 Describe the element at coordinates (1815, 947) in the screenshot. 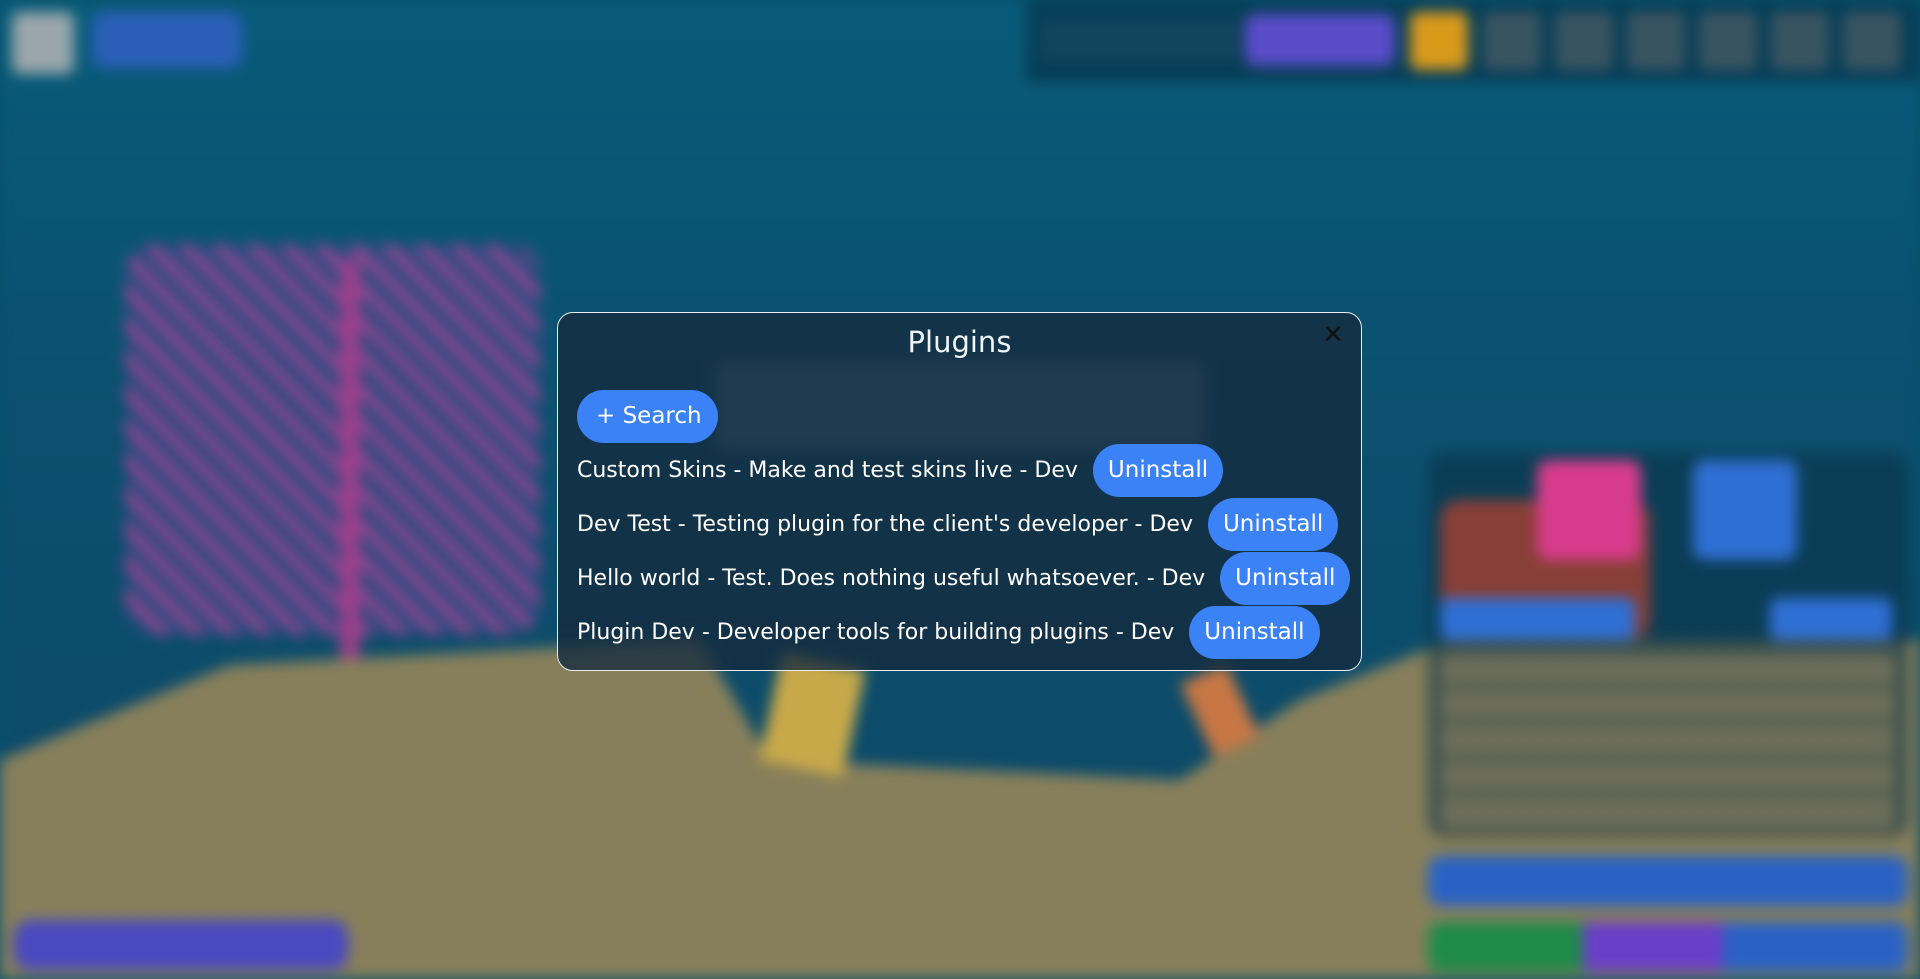

I see `side-panel-blue-button` at that location.